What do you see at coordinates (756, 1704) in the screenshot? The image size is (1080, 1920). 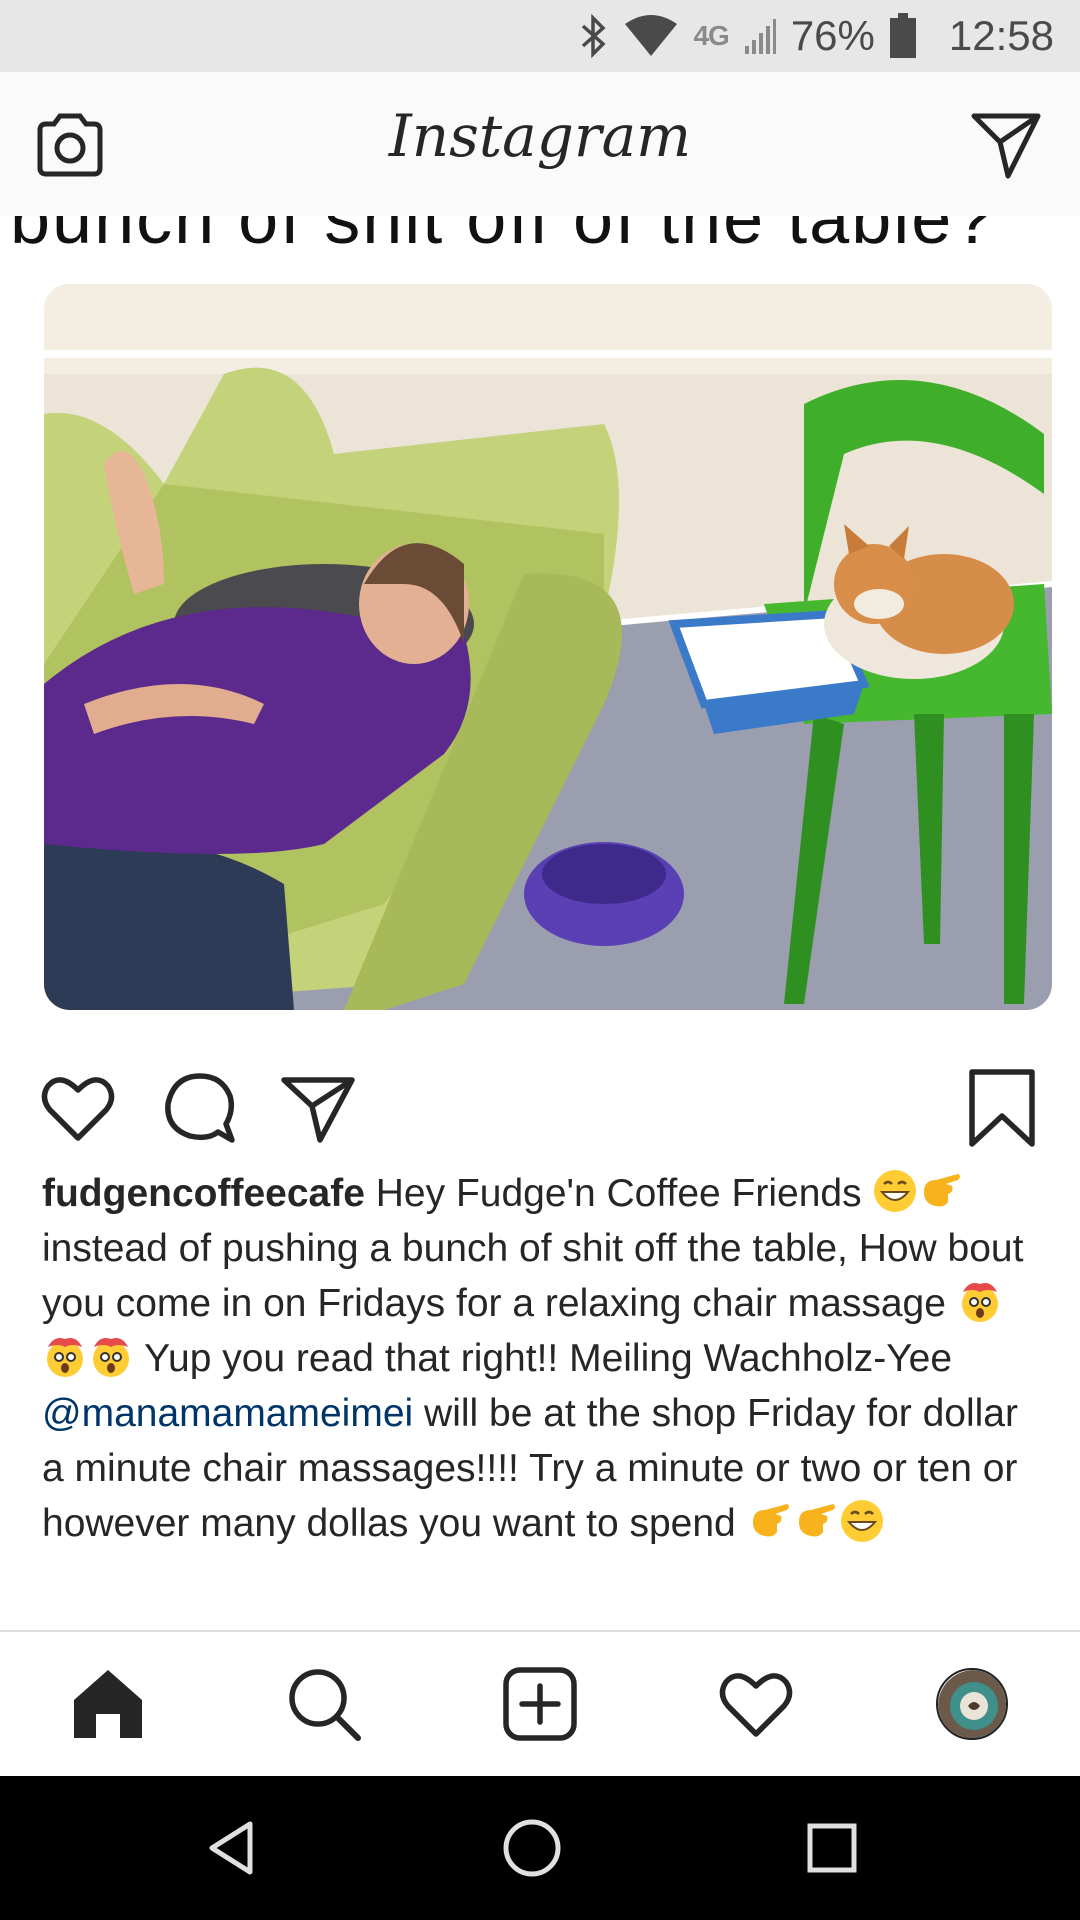 I see `activity-heart-icon` at bounding box center [756, 1704].